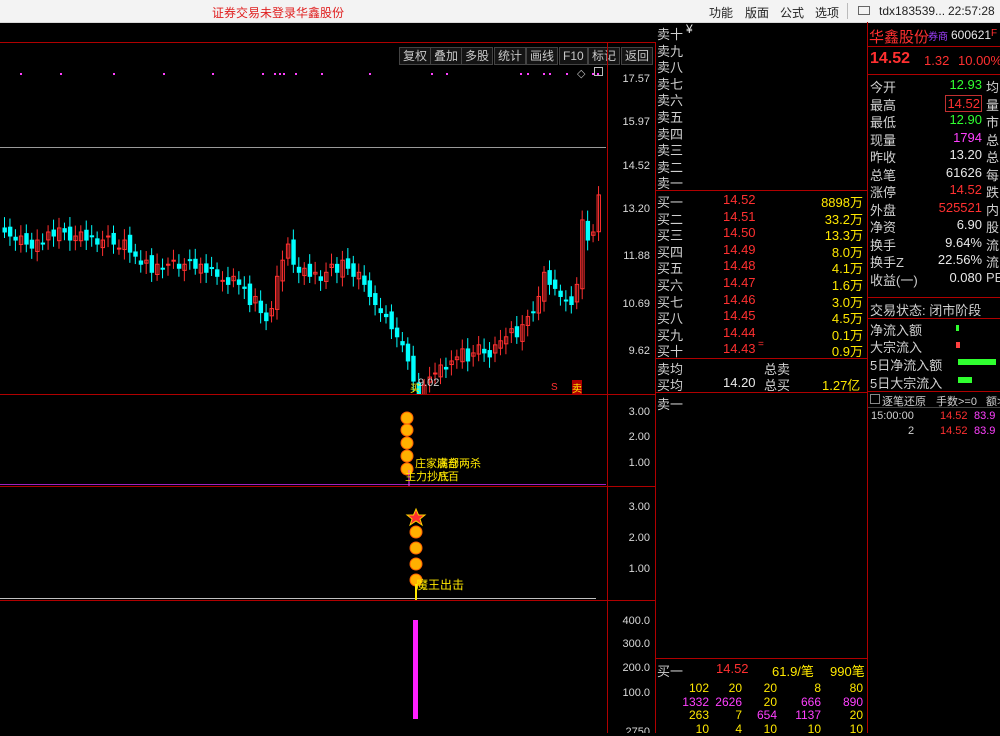 The height and width of the screenshot is (736, 1000). Describe the element at coordinates (994, 33) in the screenshot. I see `code-suffix: F` at that location.